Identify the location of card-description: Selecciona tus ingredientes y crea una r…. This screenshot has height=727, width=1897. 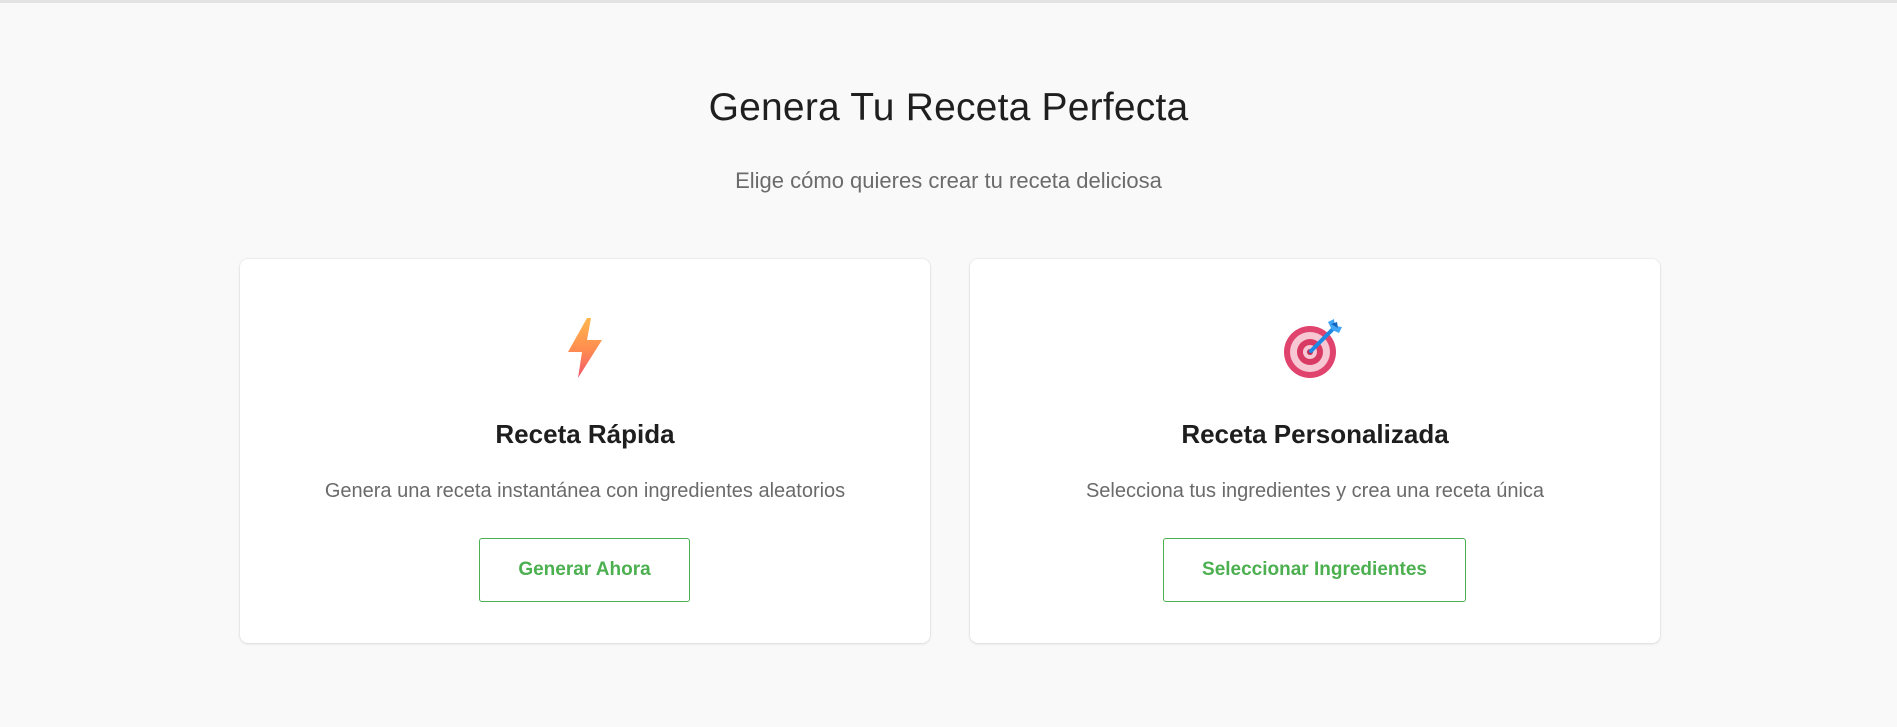
(1315, 491).